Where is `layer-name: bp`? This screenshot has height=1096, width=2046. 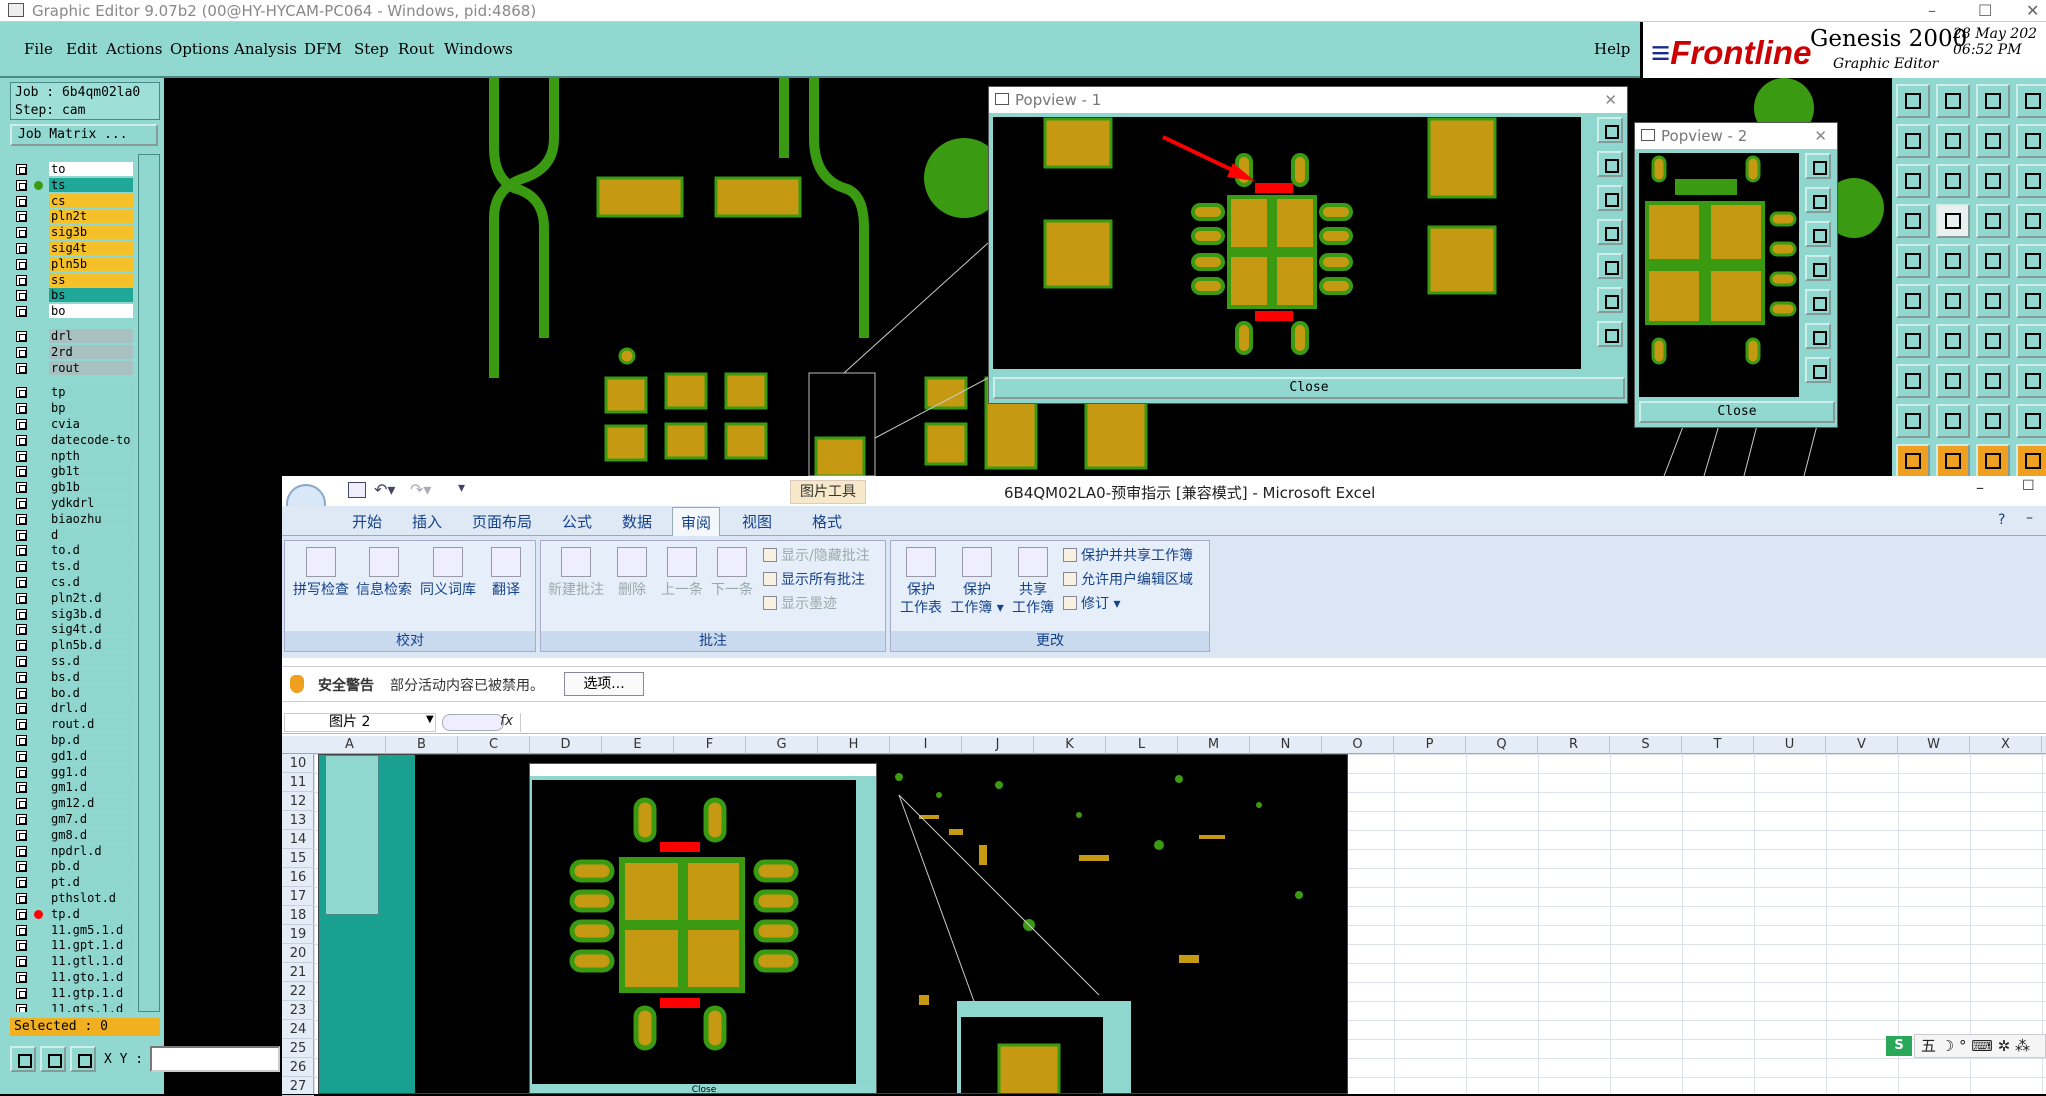
layer-name: bp is located at coordinates (91, 408).